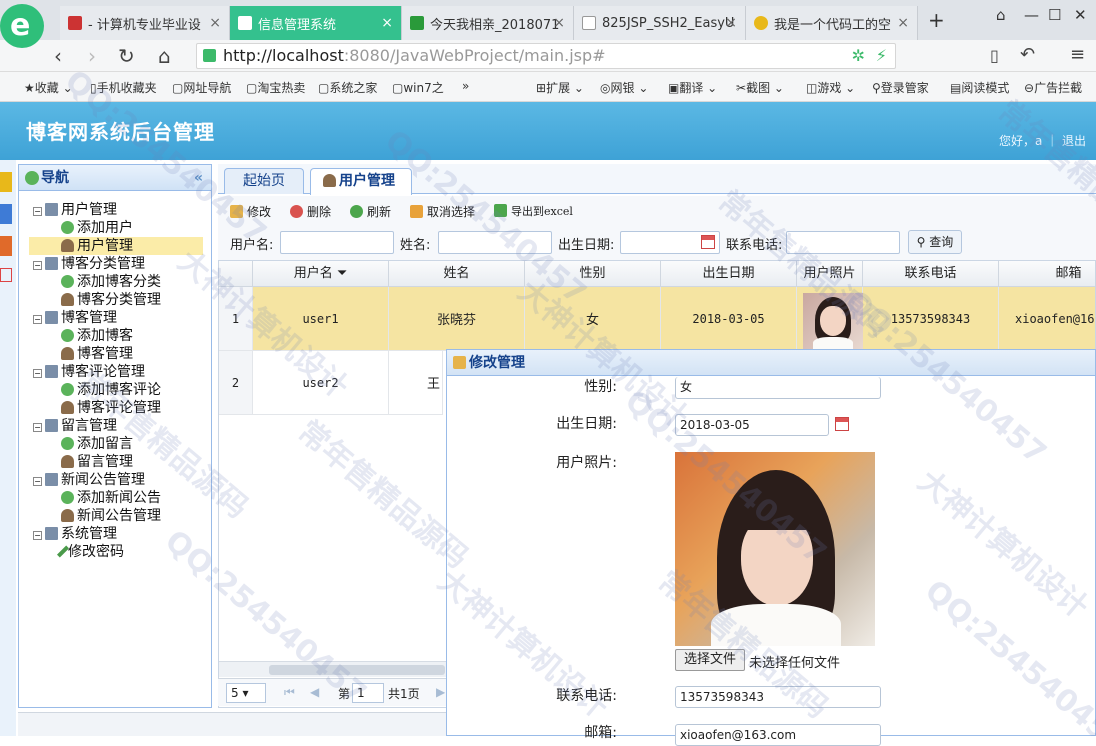 The height and width of the screenshot is (746, 1096). Describe the element at coordinates (314, 692) in the screenshot. I see `prev-page-icon: ◀` at that location.